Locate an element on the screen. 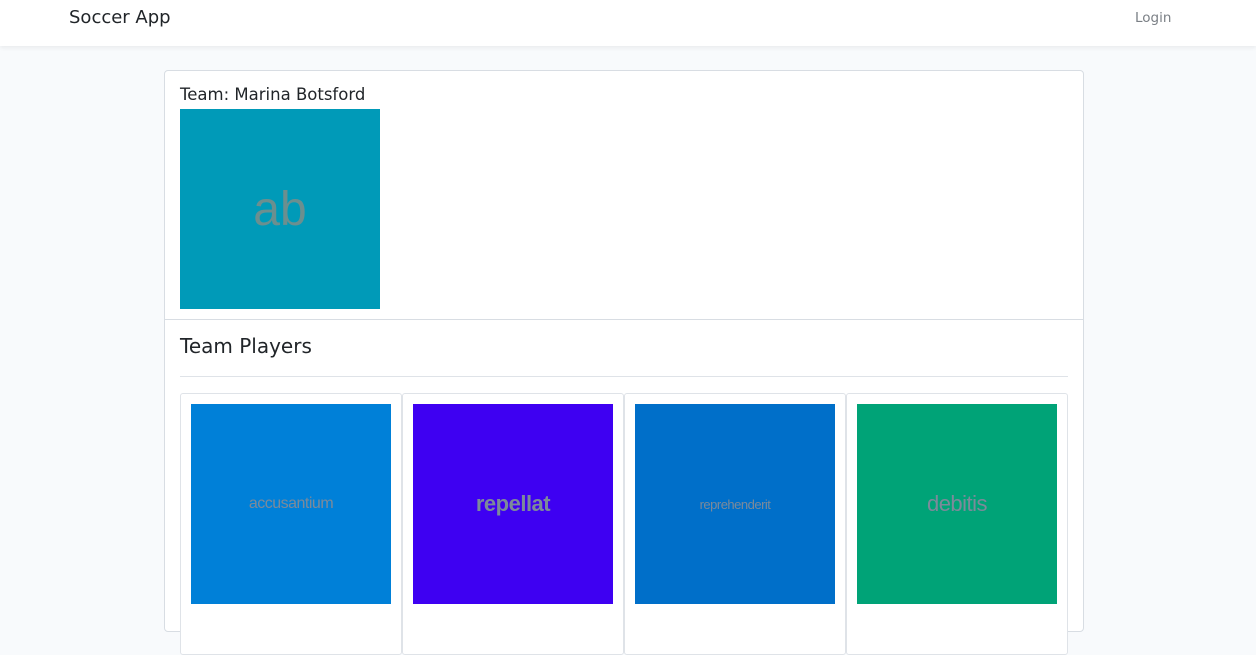 The width and height of the screenshot is (1256, 655). card-divider is located at coordinates (624, 319).